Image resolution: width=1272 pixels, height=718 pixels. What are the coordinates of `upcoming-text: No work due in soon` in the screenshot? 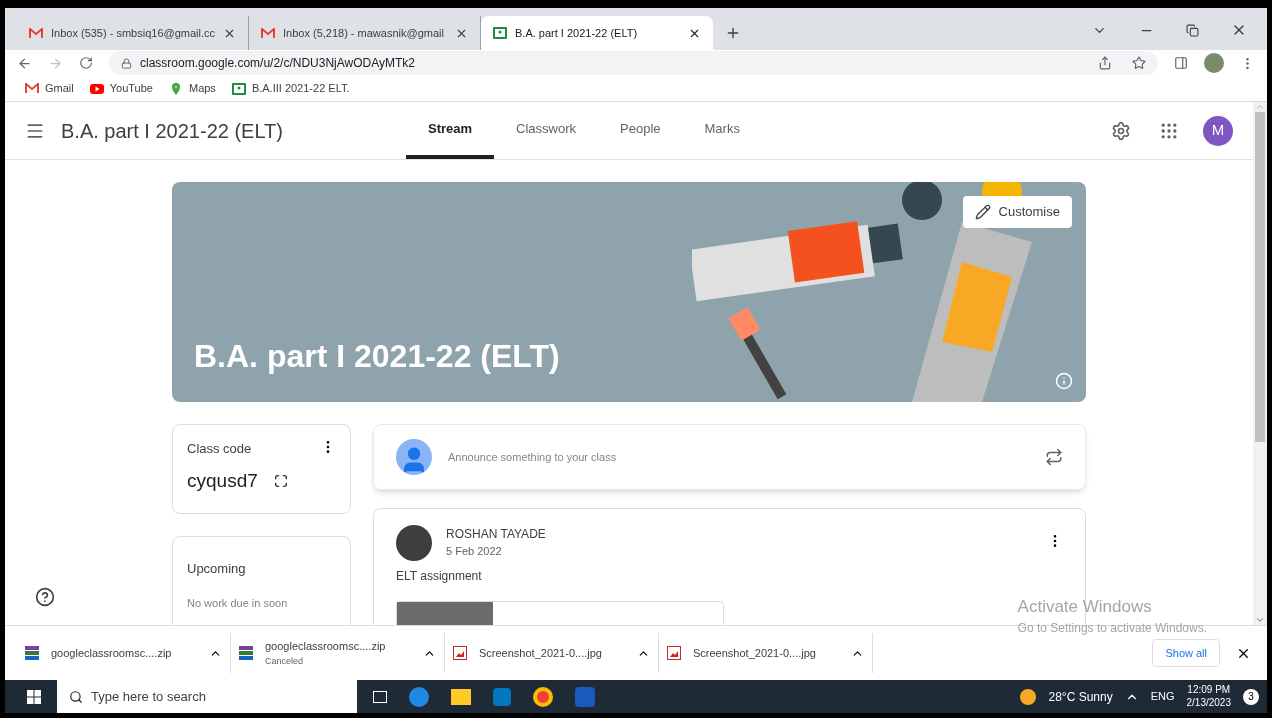 It's located at (238, 603).